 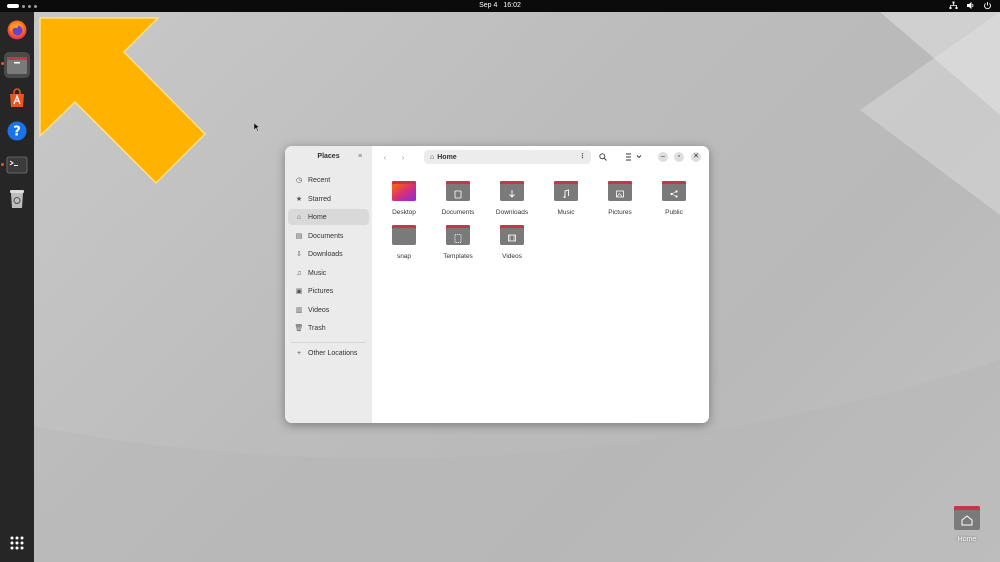 I want to click on music-icon: ♫, so click(x=299, y=273).